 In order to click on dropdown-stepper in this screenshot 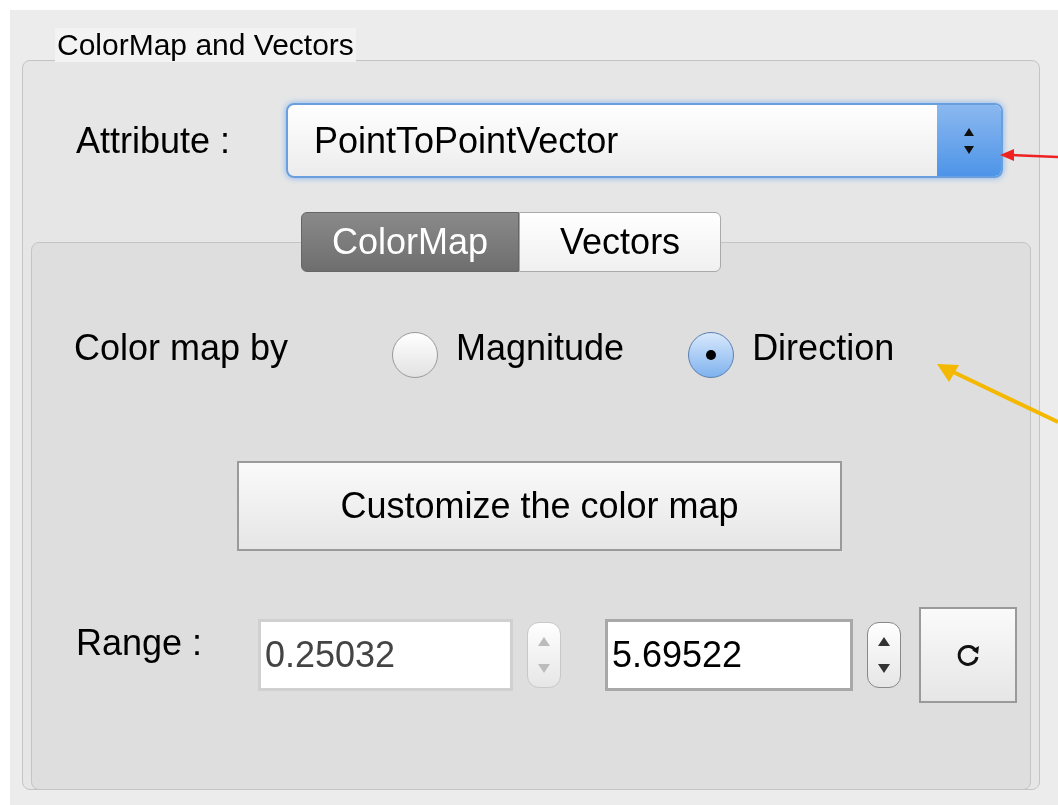, I will do `click(969, 140)`.